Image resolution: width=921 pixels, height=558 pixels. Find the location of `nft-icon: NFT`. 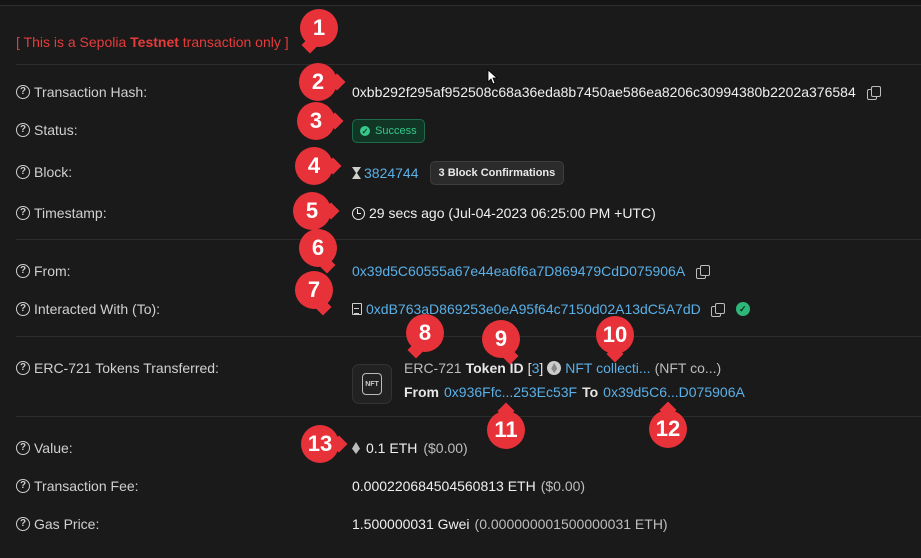

nft-icon: NFT is located at coordinates (372, 384).